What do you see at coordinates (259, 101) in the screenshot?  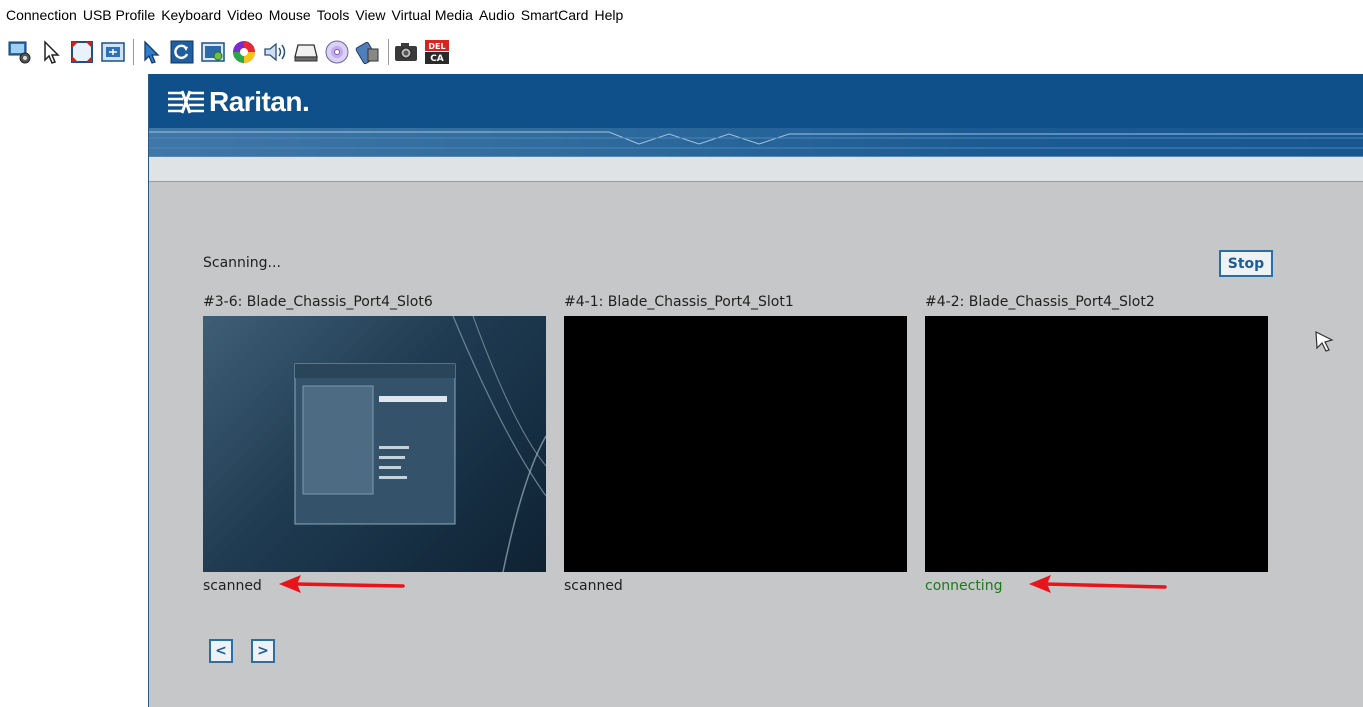 I see `raritan-brand: Raritan.` at bounding box center [259, 101].